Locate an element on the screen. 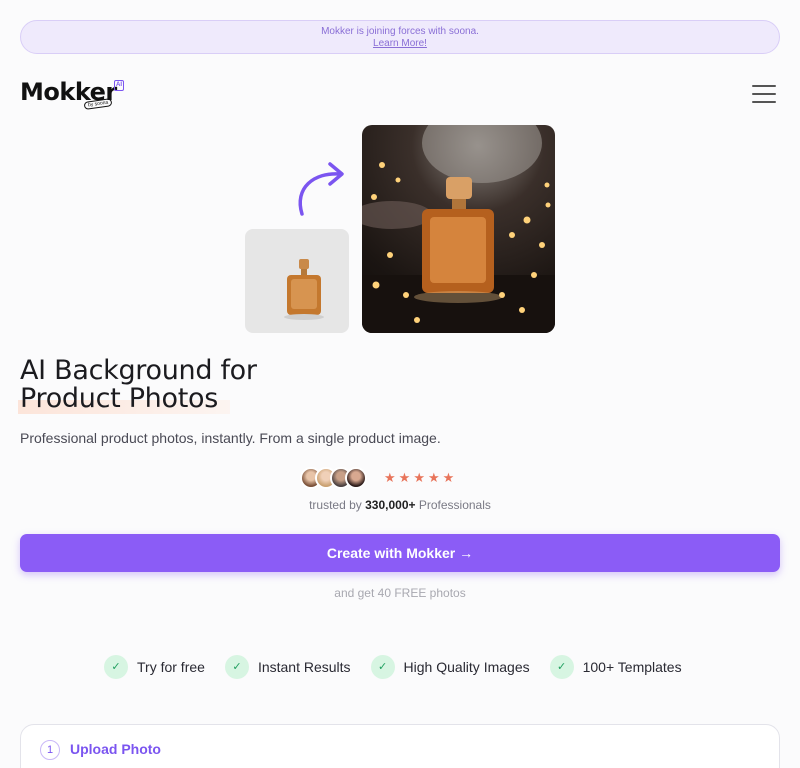 Image resolution: width=800 pixels, height=768 pixels. upload-photo-card: 1 Upload Photo is located at coordinates (400, 746).